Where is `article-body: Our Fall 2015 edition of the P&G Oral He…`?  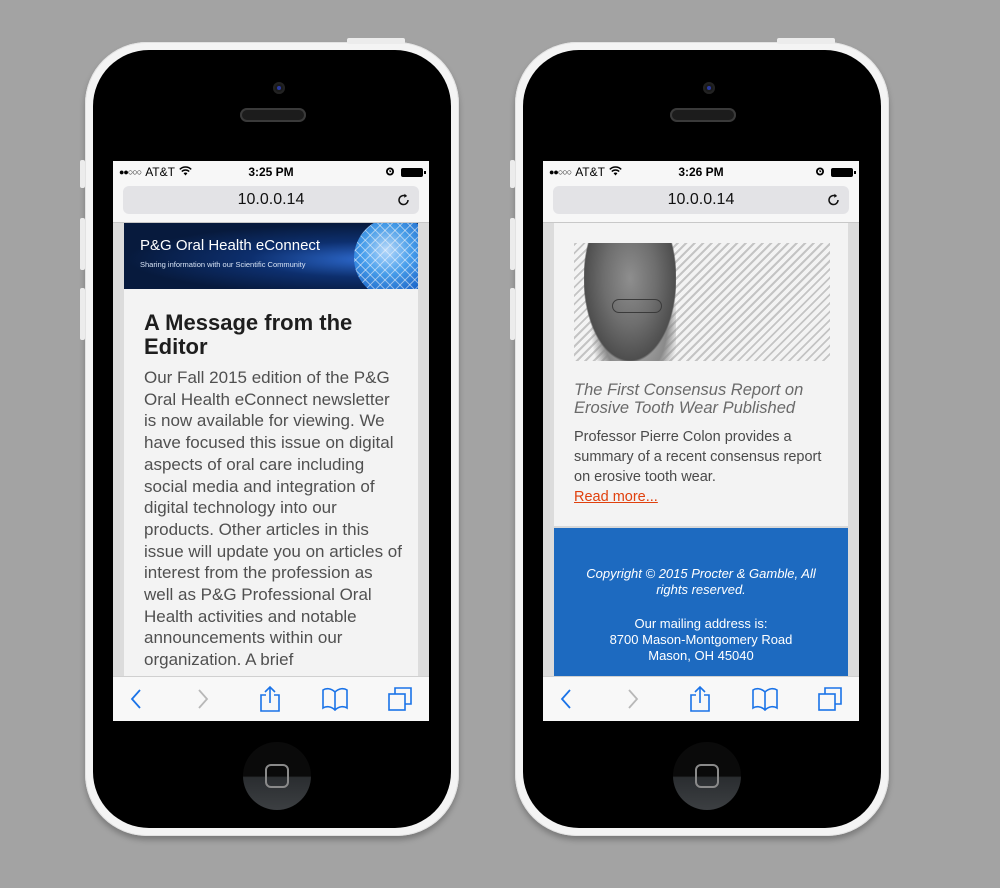 article-body: Our Fall 2015 edition of the P&G Oral He… is located at coordinates (273, 519).